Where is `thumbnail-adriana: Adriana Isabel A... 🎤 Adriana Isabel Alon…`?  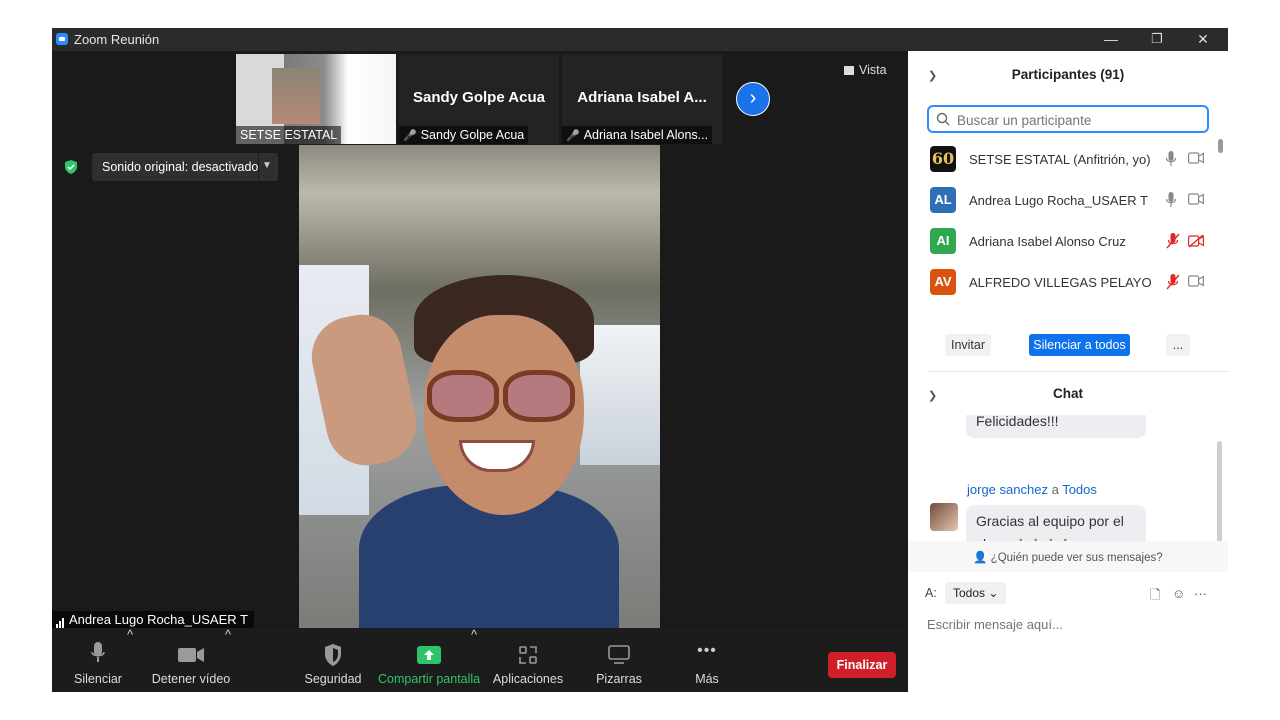 thumbnail-adriana: Adriana Isabel A... 🎤 Adriana Isabel Alon… is located at coordinates (642, 99).